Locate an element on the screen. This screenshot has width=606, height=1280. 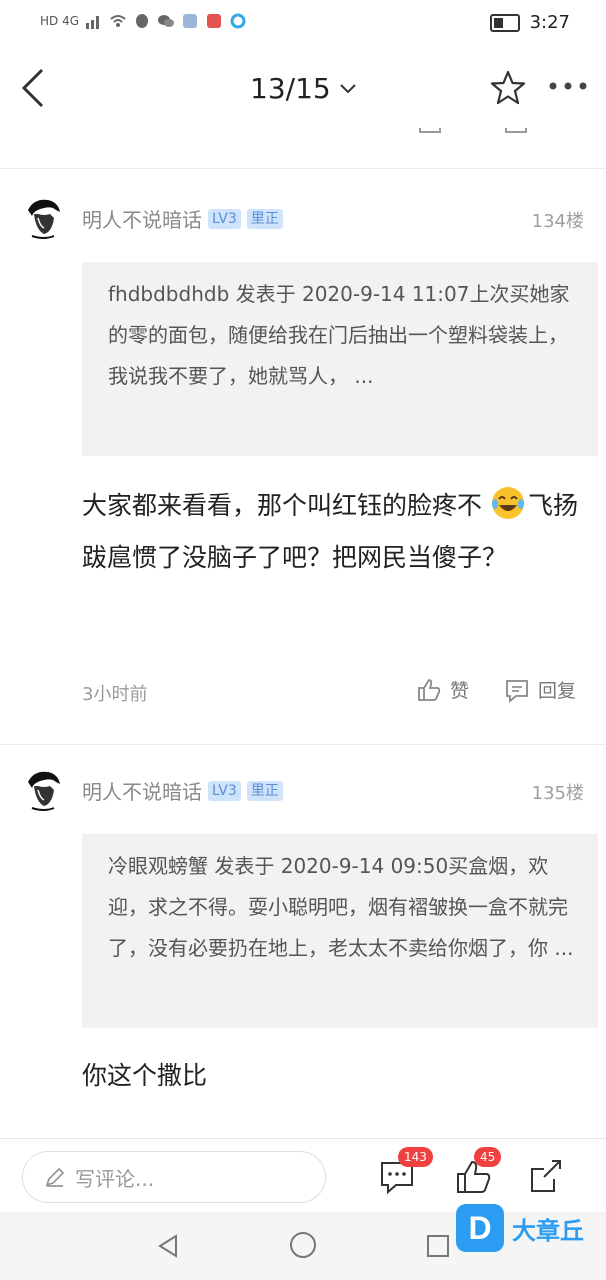
bottom-comment-bar: 写评论... 143 45 is located at coordinates (303, 1175).